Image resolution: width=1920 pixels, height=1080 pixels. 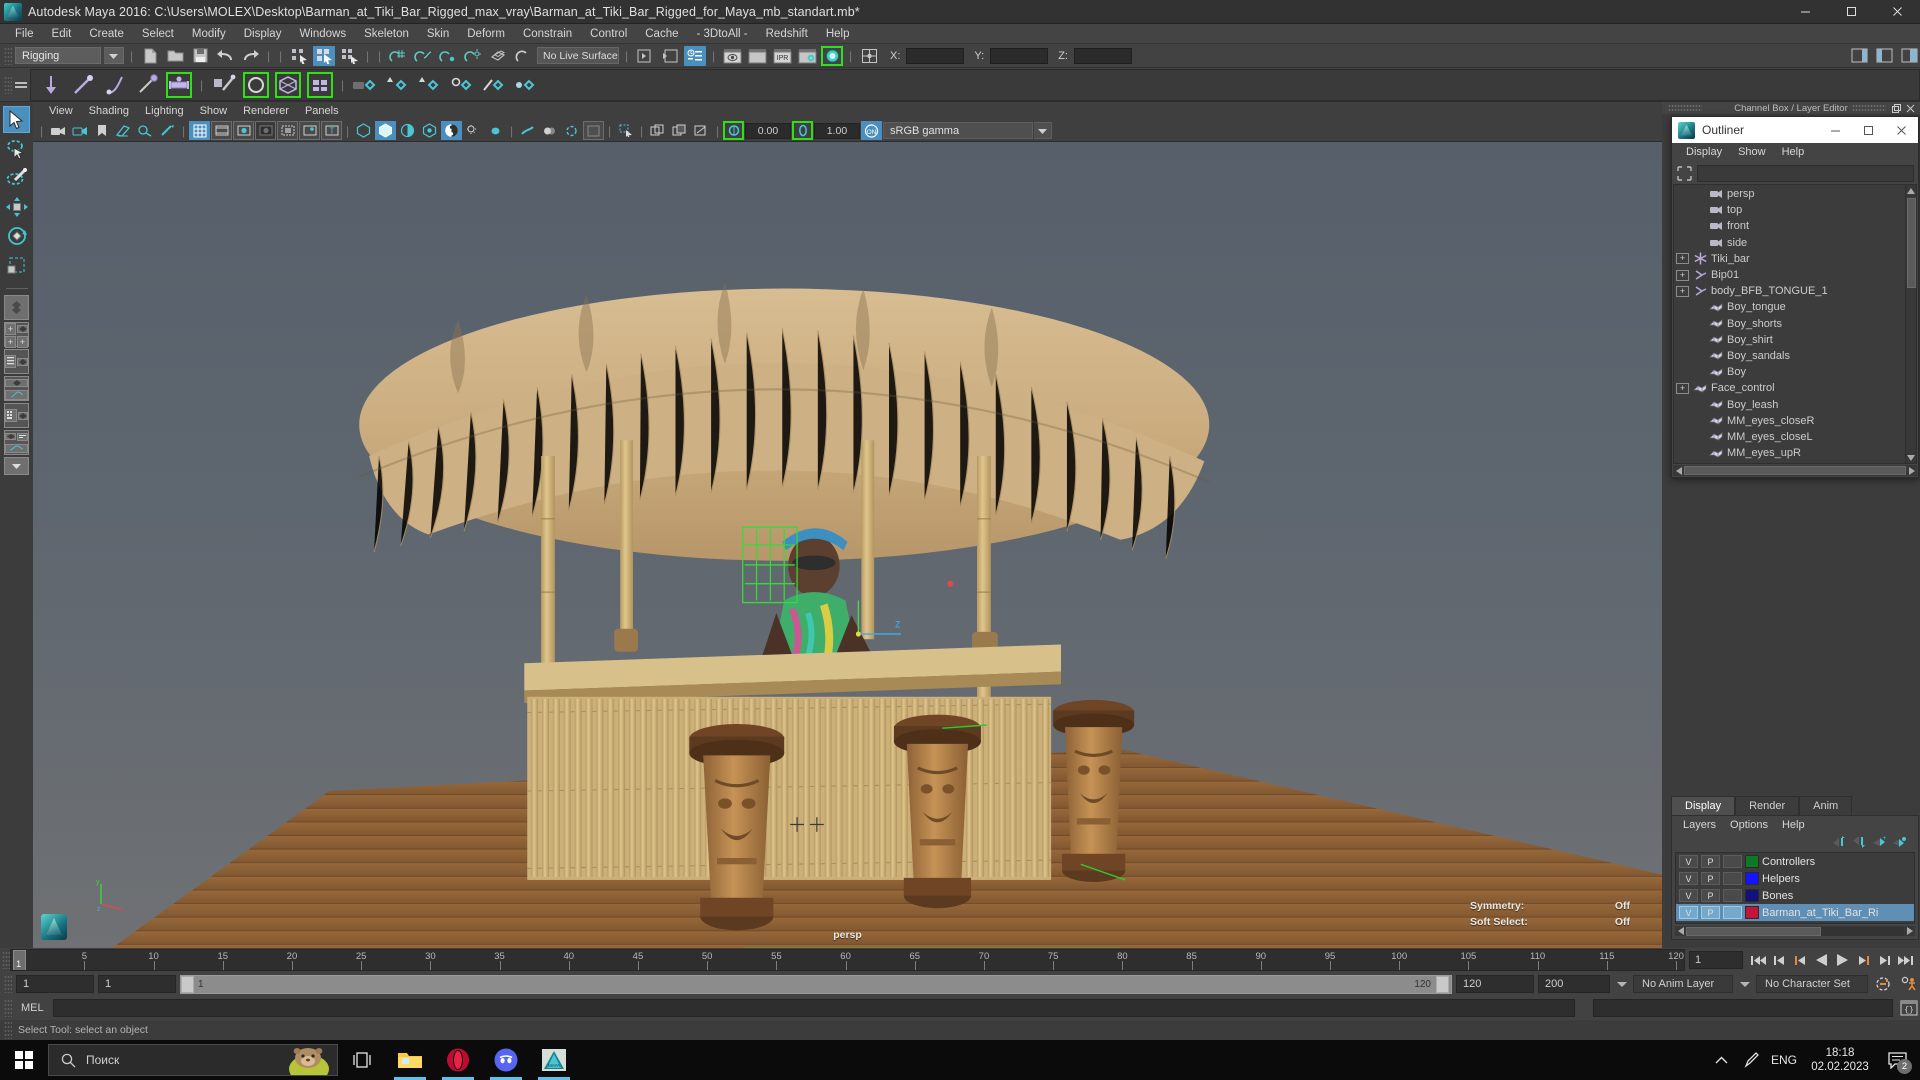 What do you see at coordinates (106, 34) in the screenshot?
I see `menu-create: Create` at bounding box center [106, 34].